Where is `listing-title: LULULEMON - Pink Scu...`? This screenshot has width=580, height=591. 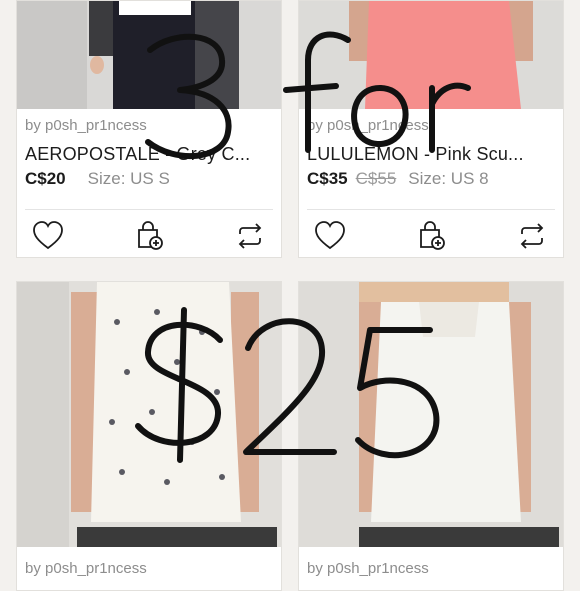 listing-title: LULULEMON - Pink Scu... is located at coordinates (431, 154).